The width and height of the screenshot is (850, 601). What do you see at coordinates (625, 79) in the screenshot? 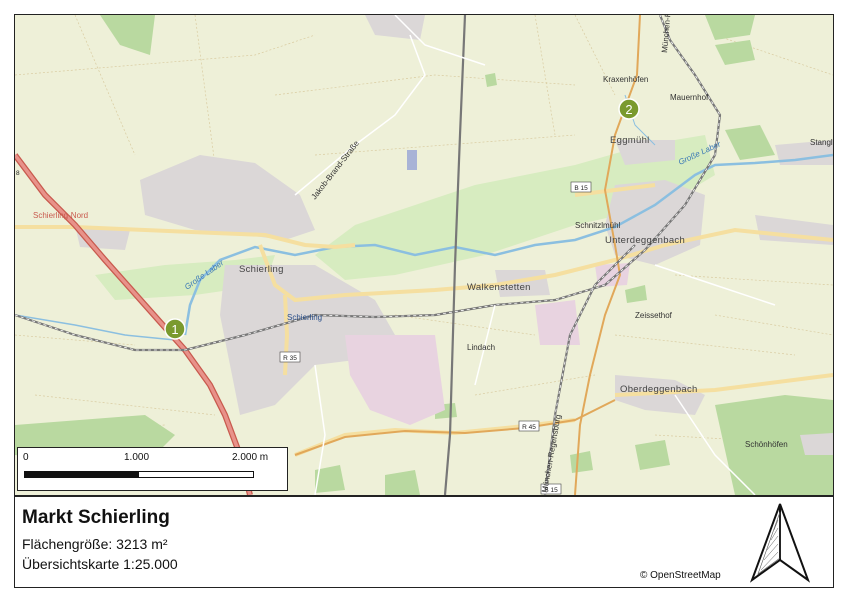
I see `label-kraxenhofen: Kraxenhöfen` at bounding box center [625, 79].